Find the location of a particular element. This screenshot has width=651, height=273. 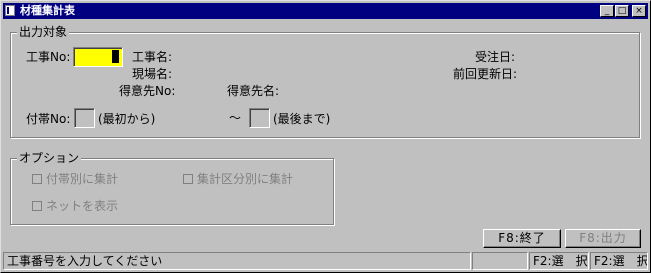

minimize-button: _ is located at coordinates (607, 11).